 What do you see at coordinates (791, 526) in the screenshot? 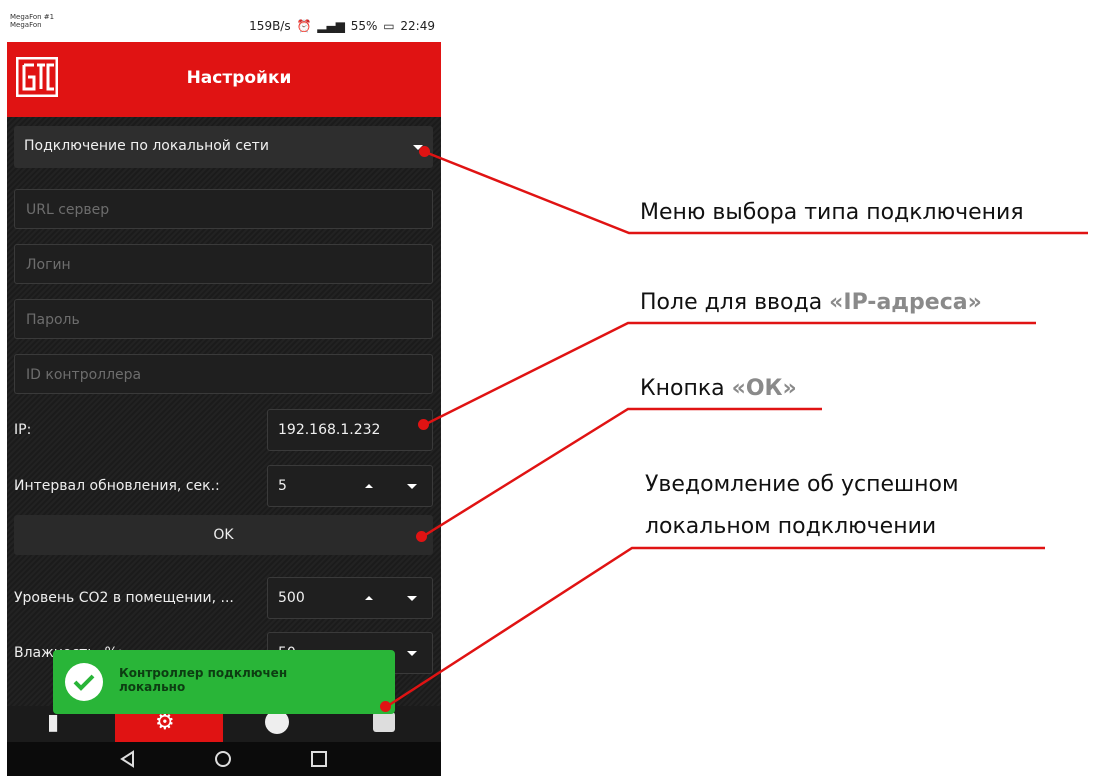
I see `annotation-notify-line-2: локальном подключении` at bounding box center [791, 526].